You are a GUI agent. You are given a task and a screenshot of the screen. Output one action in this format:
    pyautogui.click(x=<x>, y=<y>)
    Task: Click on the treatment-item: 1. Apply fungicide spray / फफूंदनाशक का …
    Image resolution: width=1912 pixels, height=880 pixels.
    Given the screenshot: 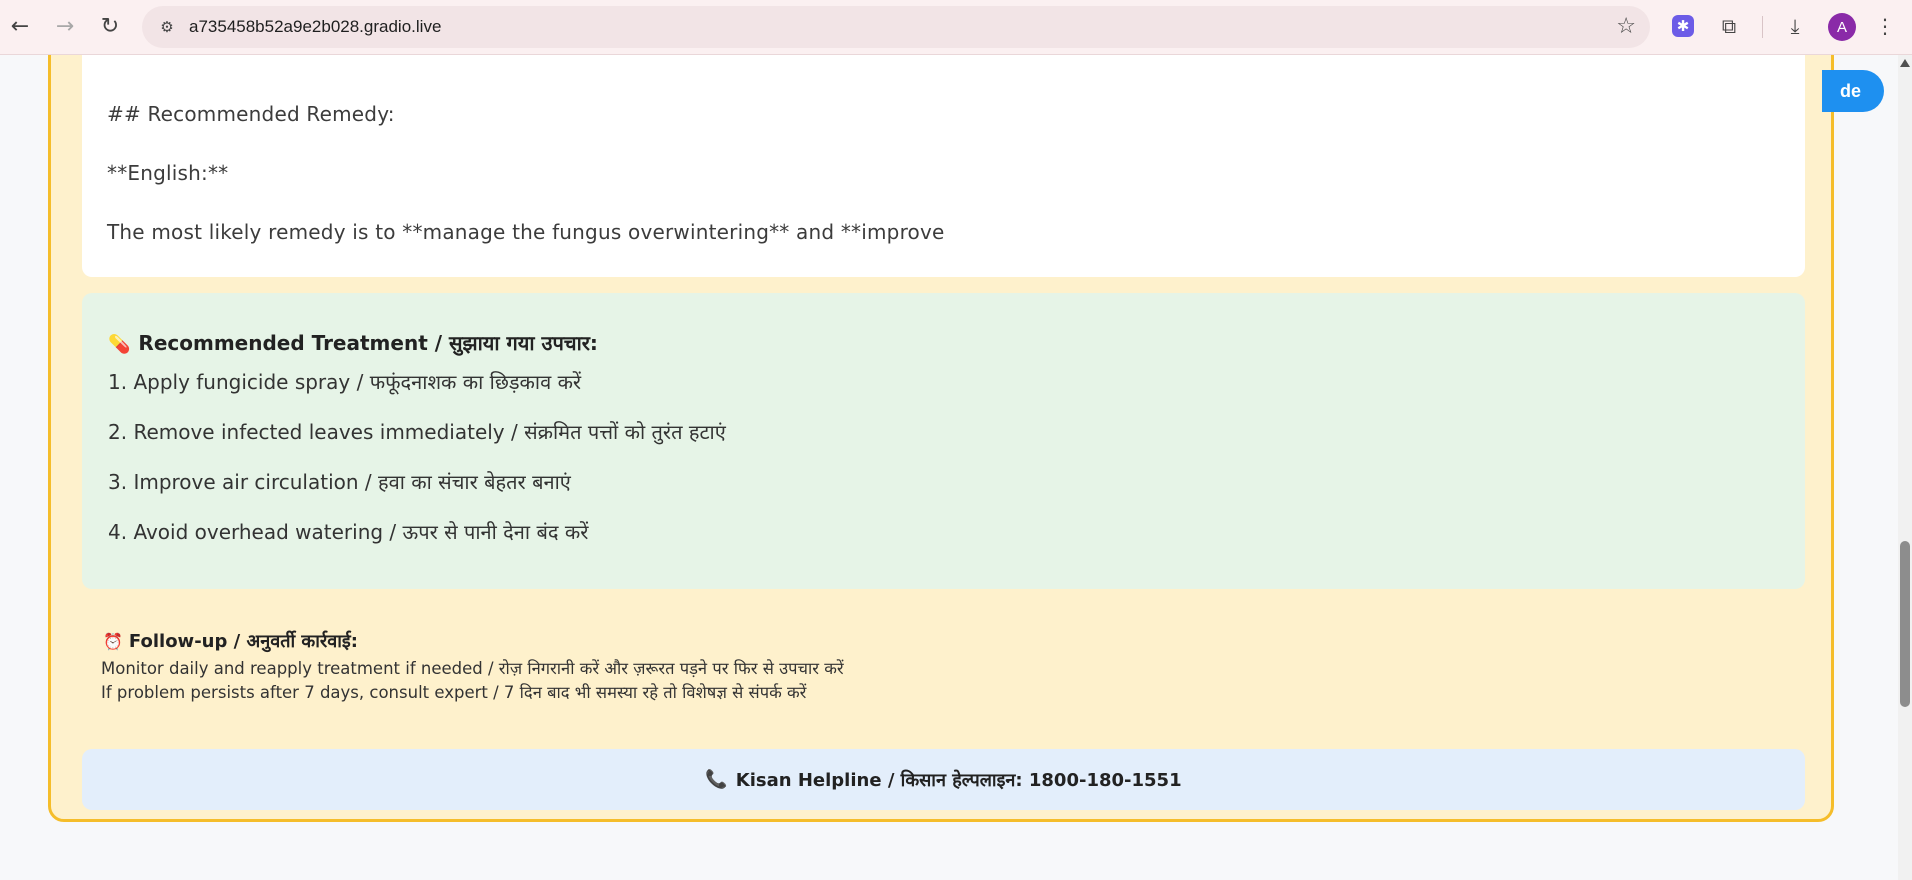 What is the action you would take?
    pyautogui.click(x=345, y=382)
    